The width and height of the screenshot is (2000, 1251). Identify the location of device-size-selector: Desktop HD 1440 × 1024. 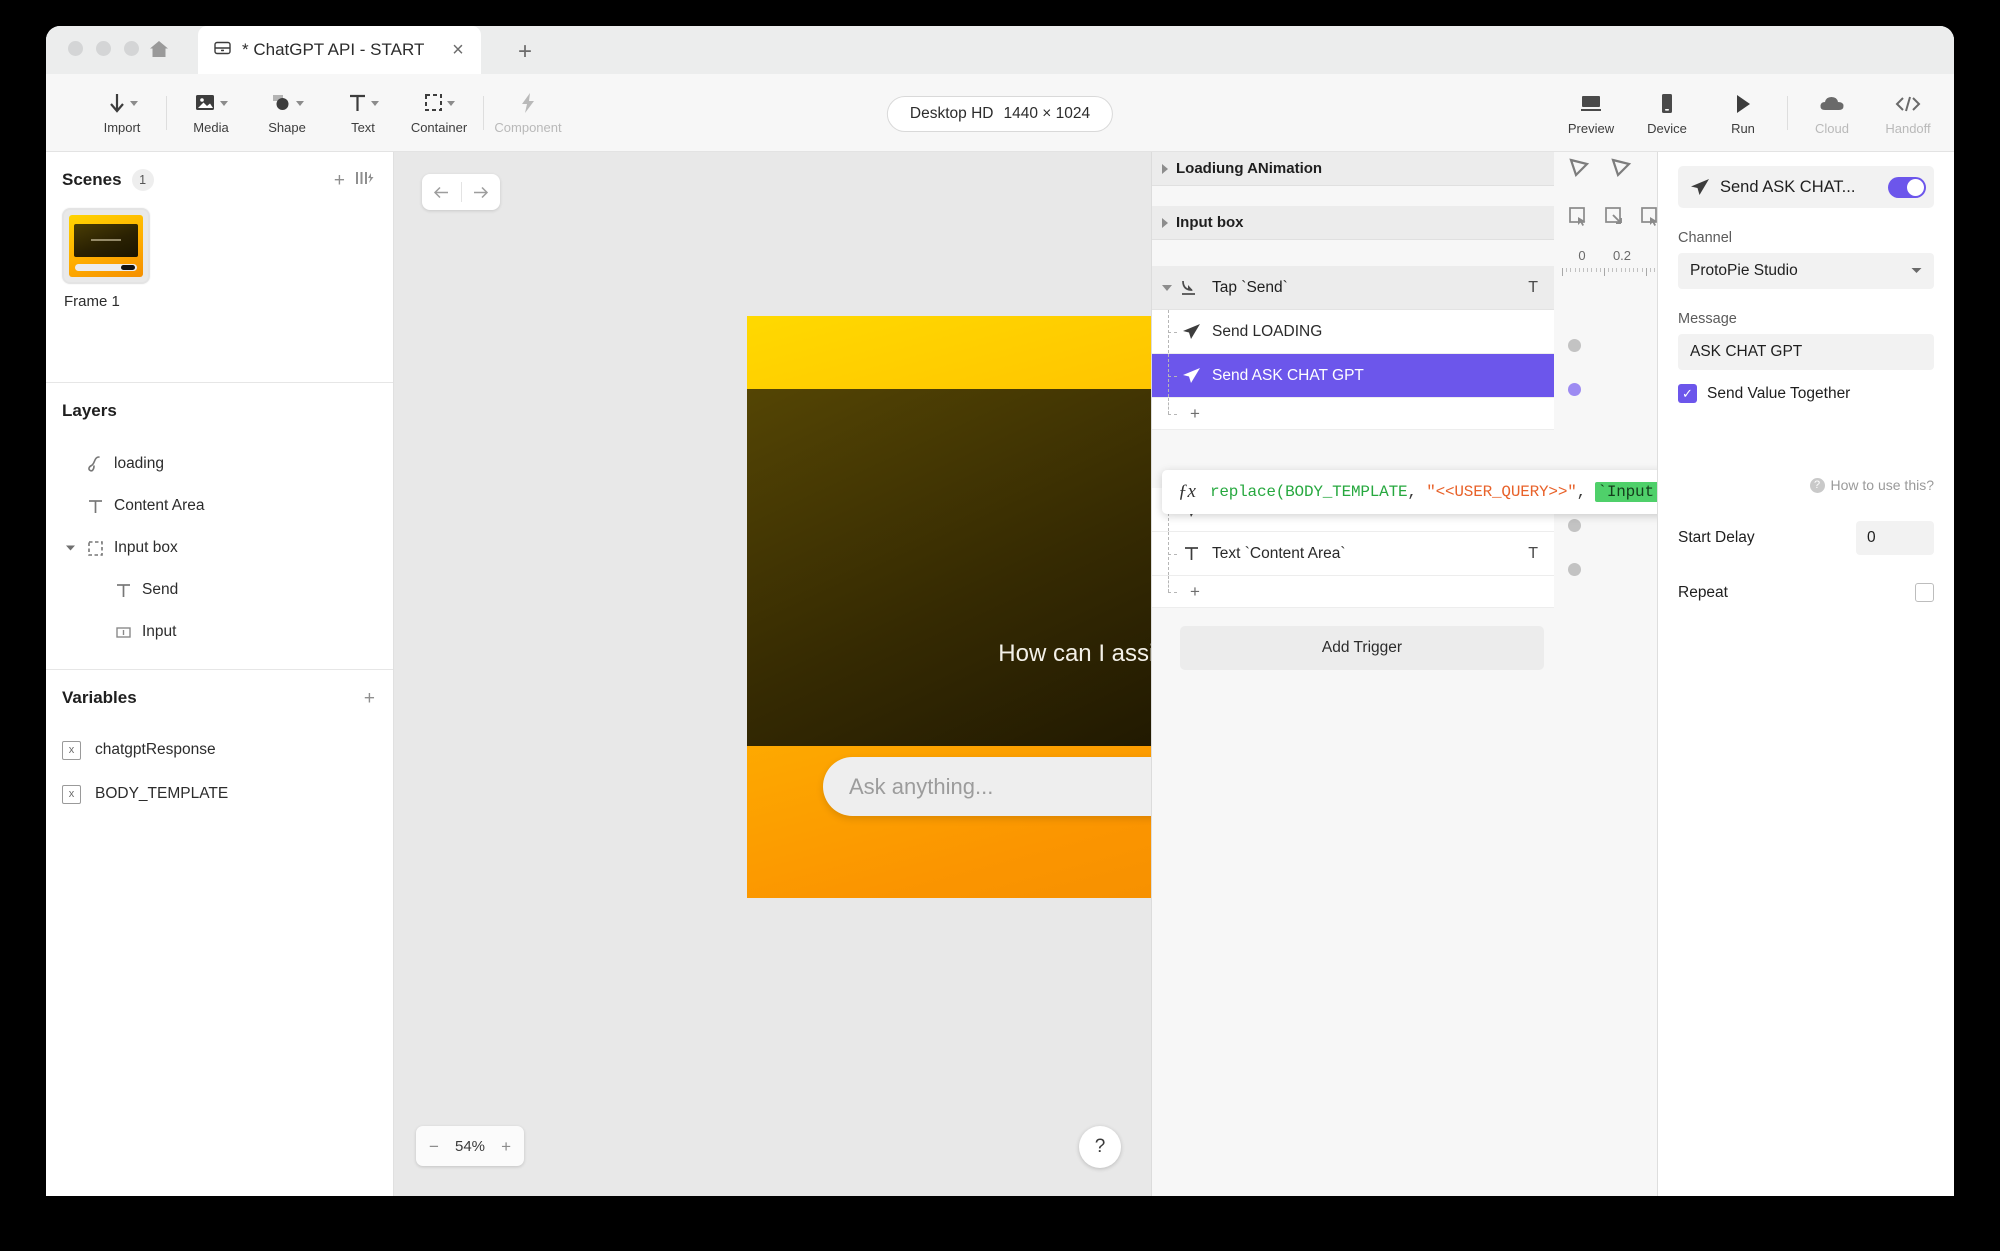
(1000, 114).